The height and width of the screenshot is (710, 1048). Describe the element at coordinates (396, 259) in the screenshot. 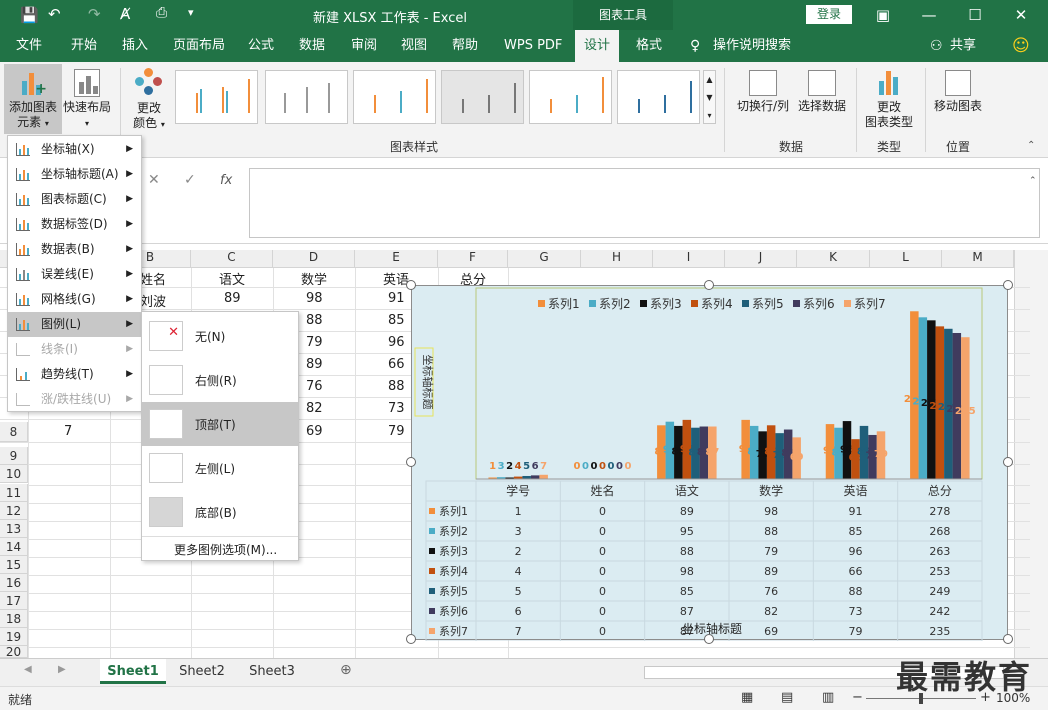

I see `col-header-e: E` at that location.